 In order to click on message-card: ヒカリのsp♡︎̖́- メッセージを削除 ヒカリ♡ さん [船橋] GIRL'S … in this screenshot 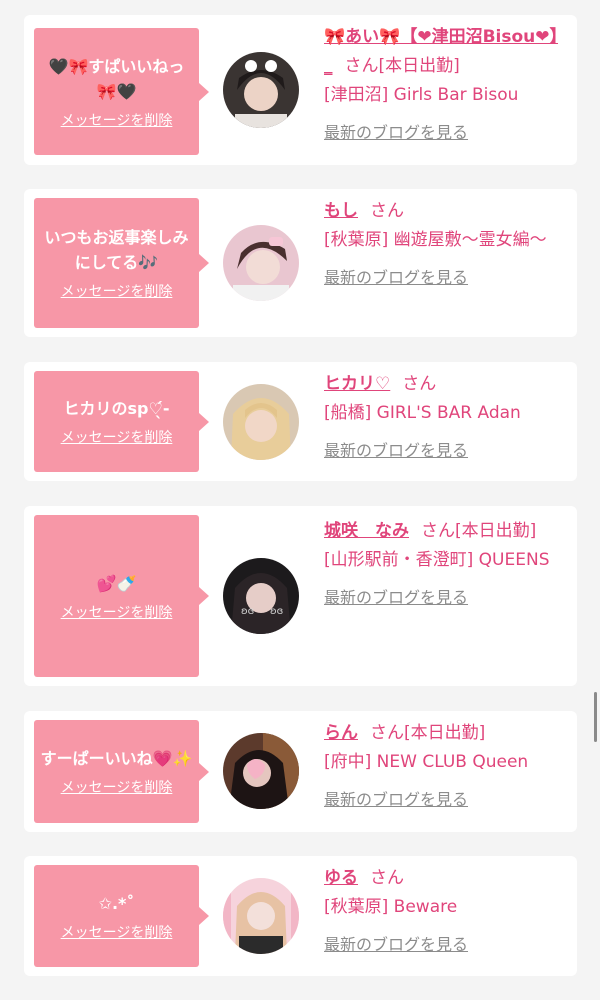, I will do `click(300, 421)`.